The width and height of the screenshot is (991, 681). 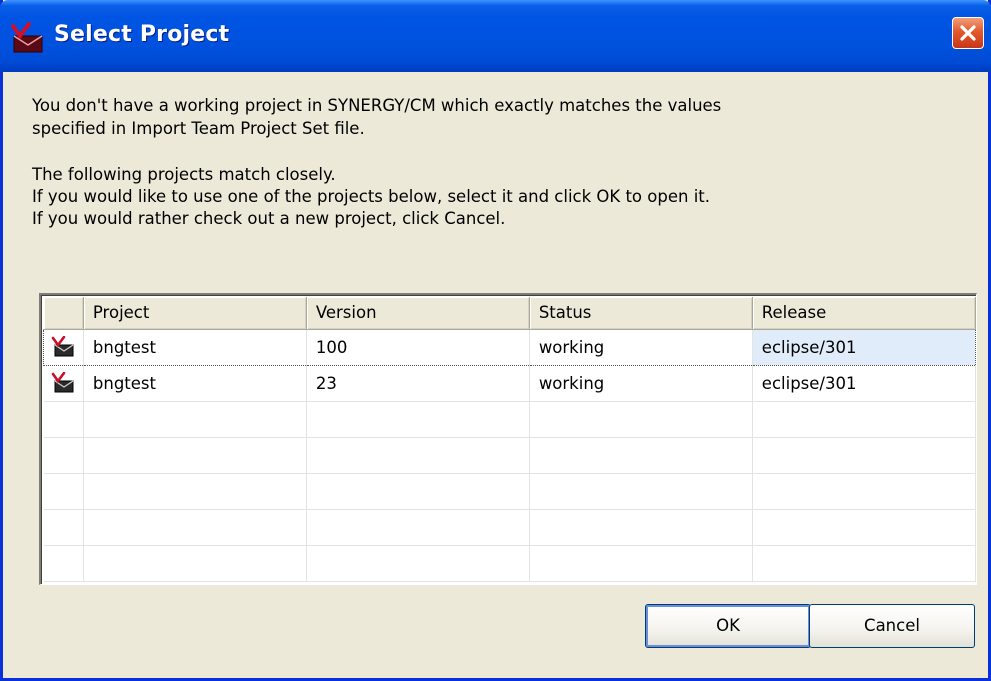 I want to click on column-header-release: Release, so click(x=864, y=313).